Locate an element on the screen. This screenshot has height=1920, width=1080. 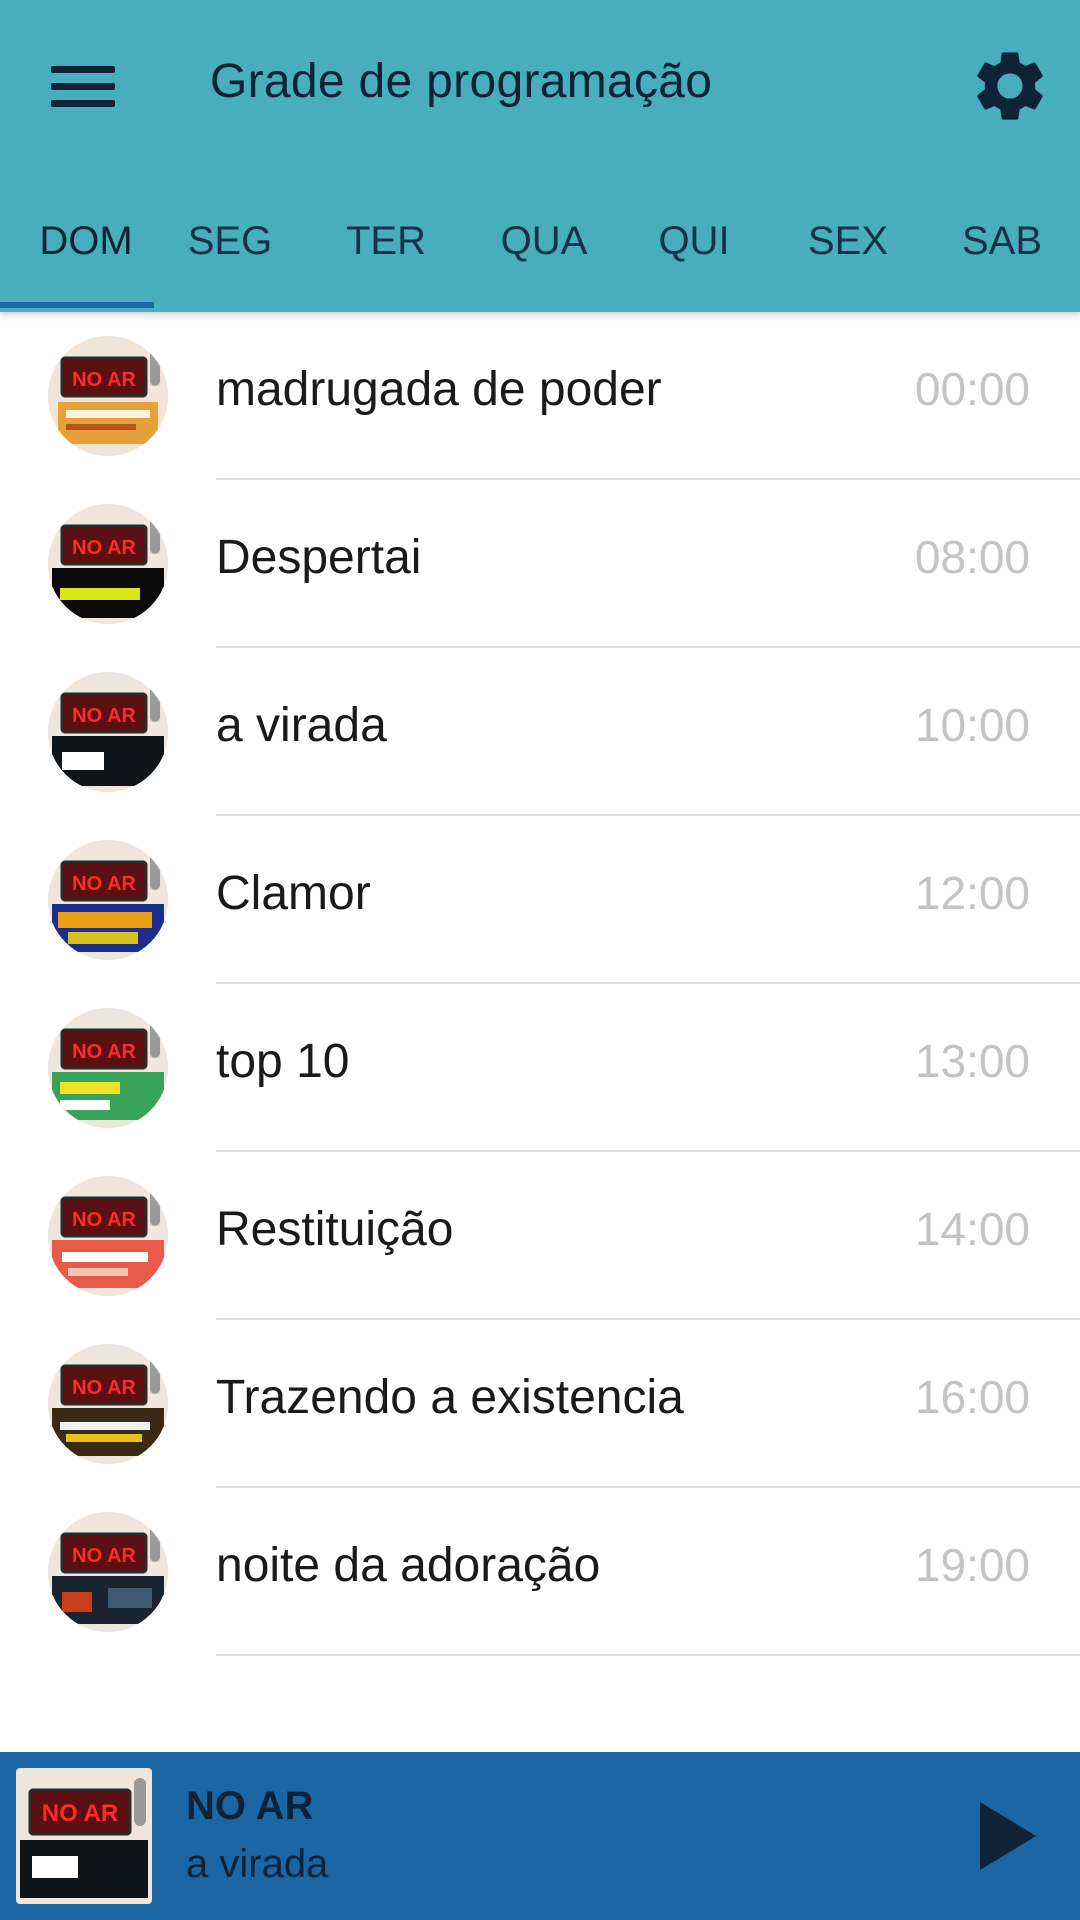
program-title: top 10 is located at coordinates (283, 1061).